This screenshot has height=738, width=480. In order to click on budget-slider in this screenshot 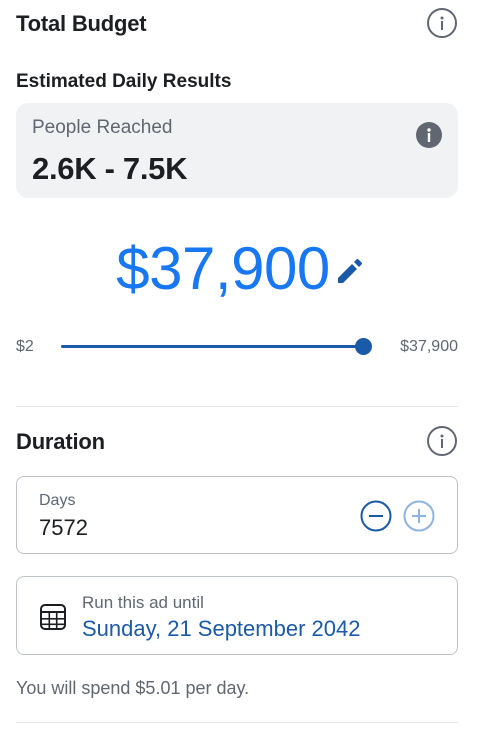, I will do `click(216, 346)`.